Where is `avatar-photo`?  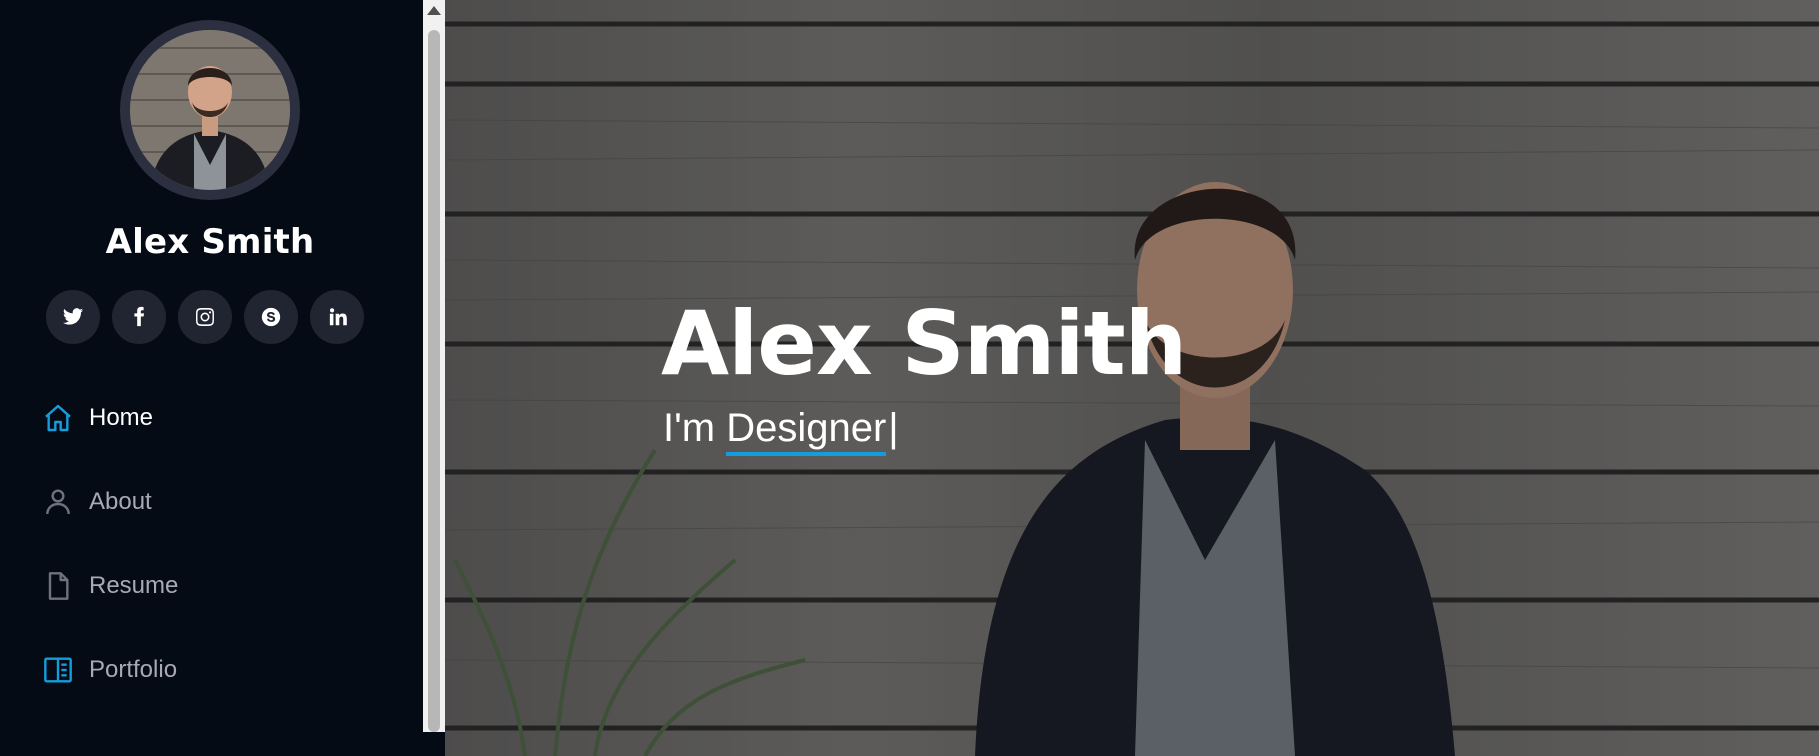 avatar-photo is located at coordinates (210, 110).